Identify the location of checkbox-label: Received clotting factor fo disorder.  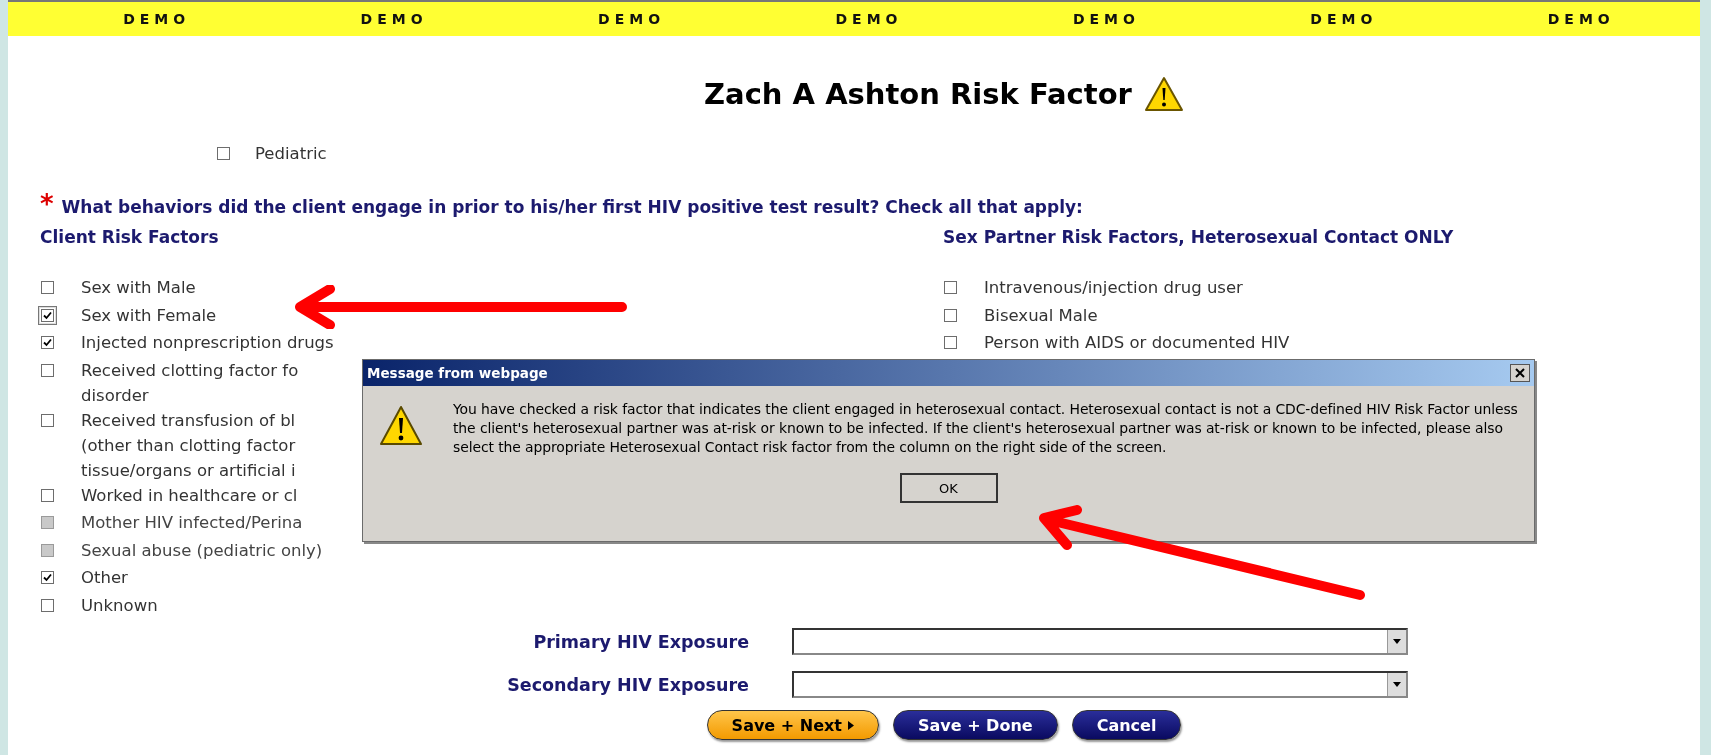
(190, 383).